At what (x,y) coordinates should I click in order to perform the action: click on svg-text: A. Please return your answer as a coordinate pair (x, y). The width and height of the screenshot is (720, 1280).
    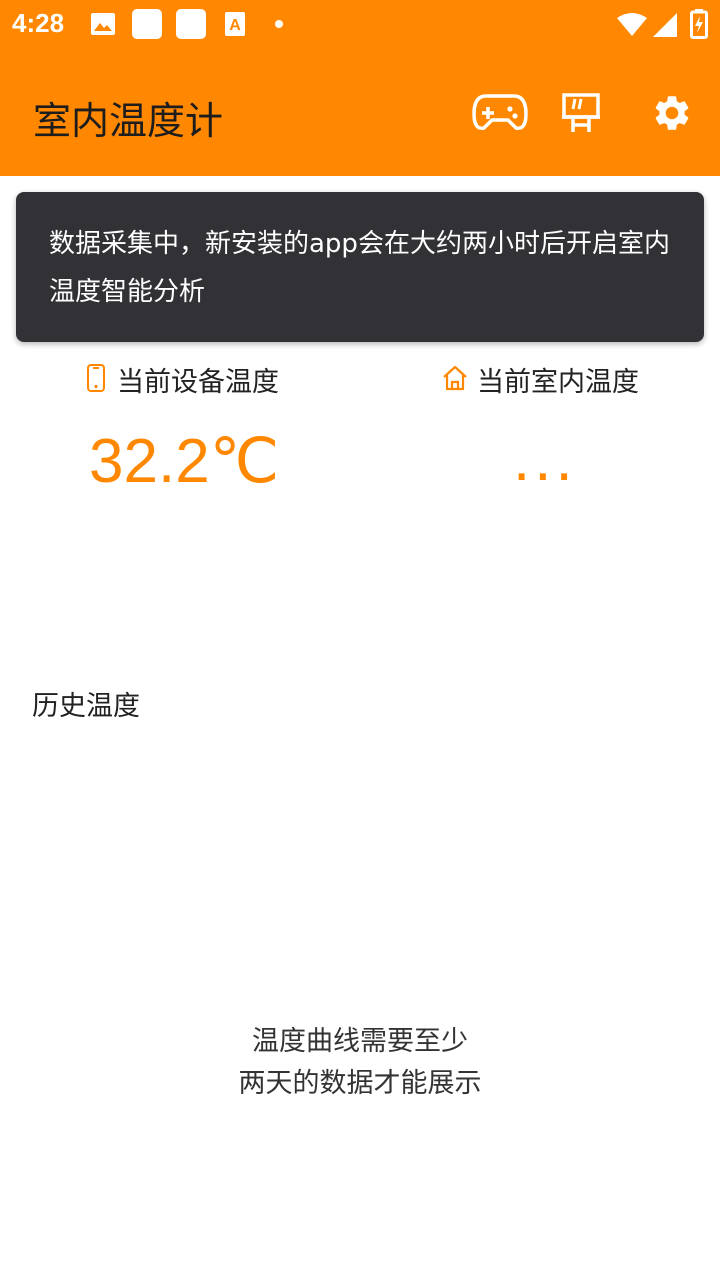
    Looking at the image, I should click on (235, 25).